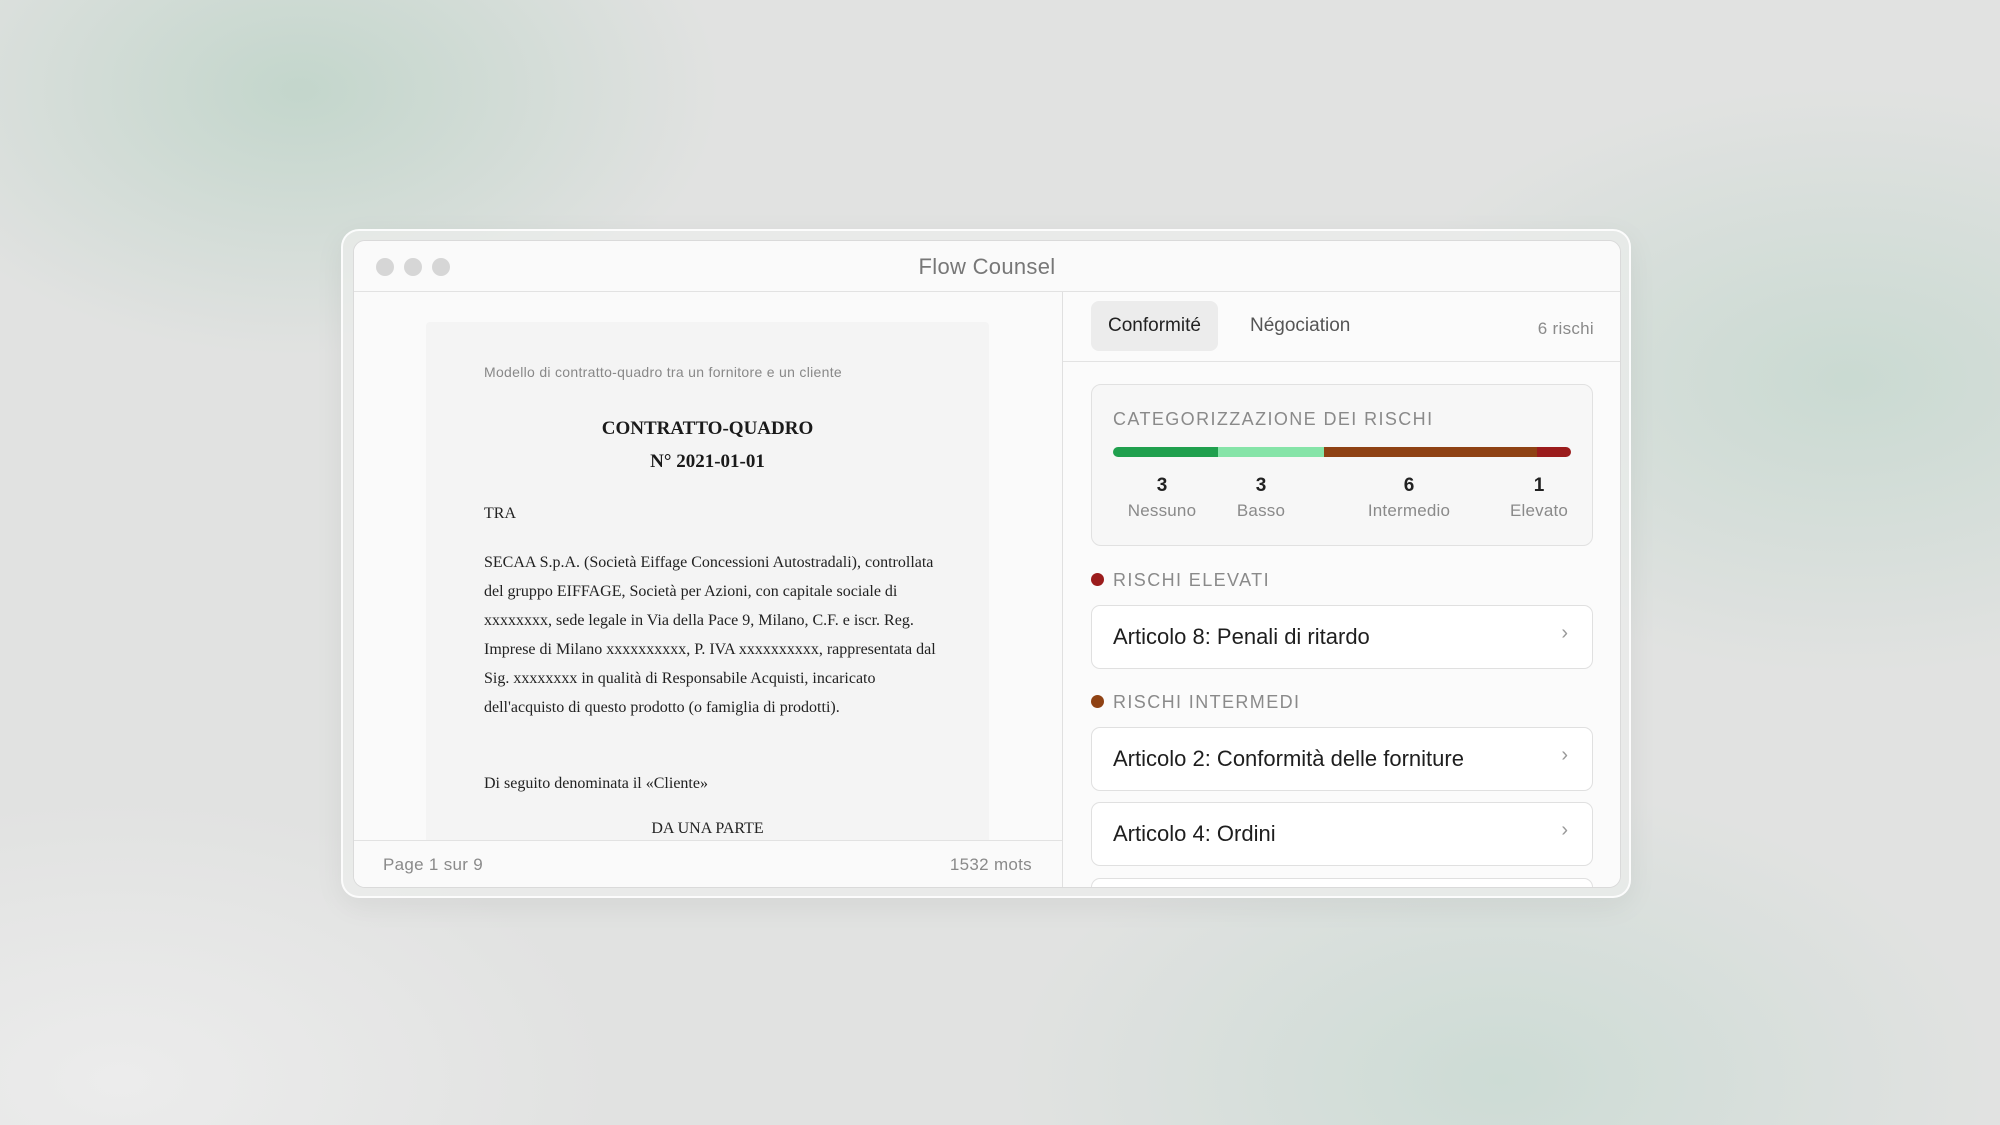  What do you see at coordinates (1097, 579) in the screenshot?
I see `high-risk-dot-icon` at bounding box center [1097, 579].